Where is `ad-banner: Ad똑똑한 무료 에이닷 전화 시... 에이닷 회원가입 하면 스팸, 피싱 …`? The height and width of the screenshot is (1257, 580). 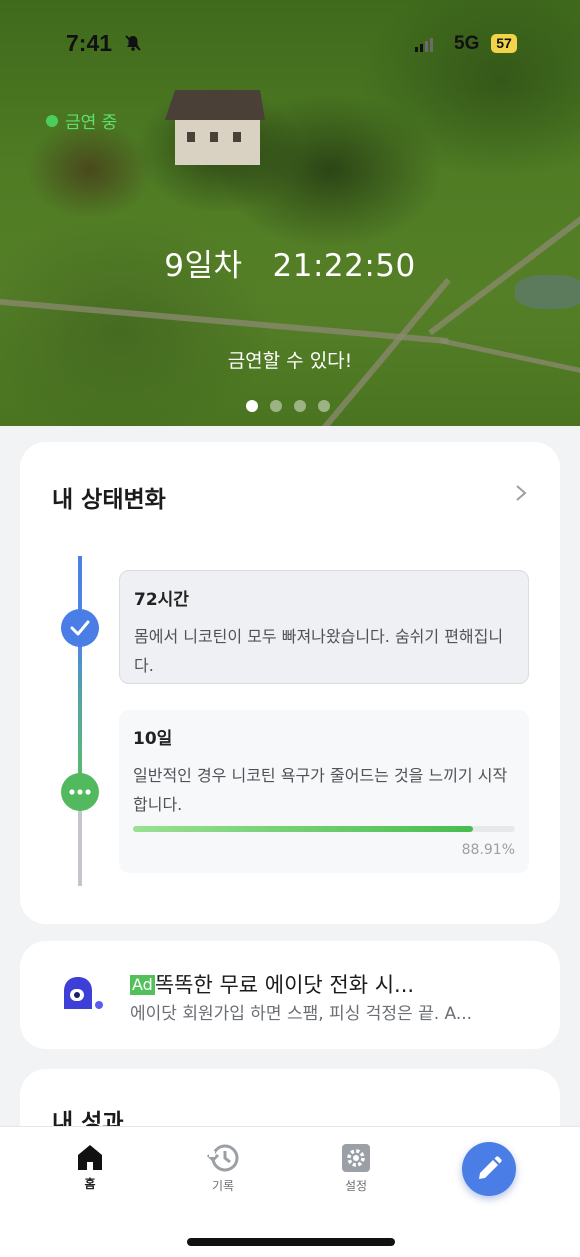 ad-banner: Ad똑똑한 무료 에이닷 전화 시... 에이닷 회원가입 하면 스팸, 피싱 … is located at coordinates (290, 995).